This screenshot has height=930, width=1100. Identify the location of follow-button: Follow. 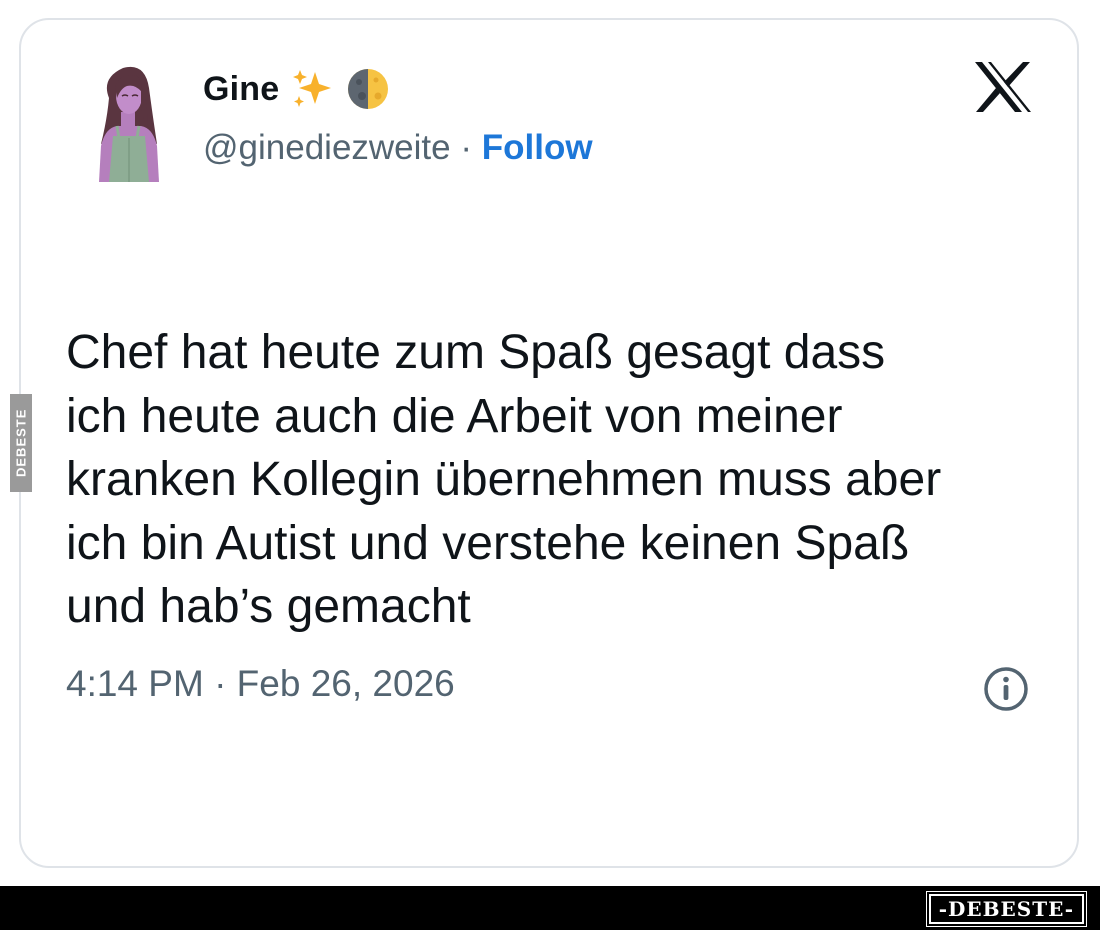
(537, 147).